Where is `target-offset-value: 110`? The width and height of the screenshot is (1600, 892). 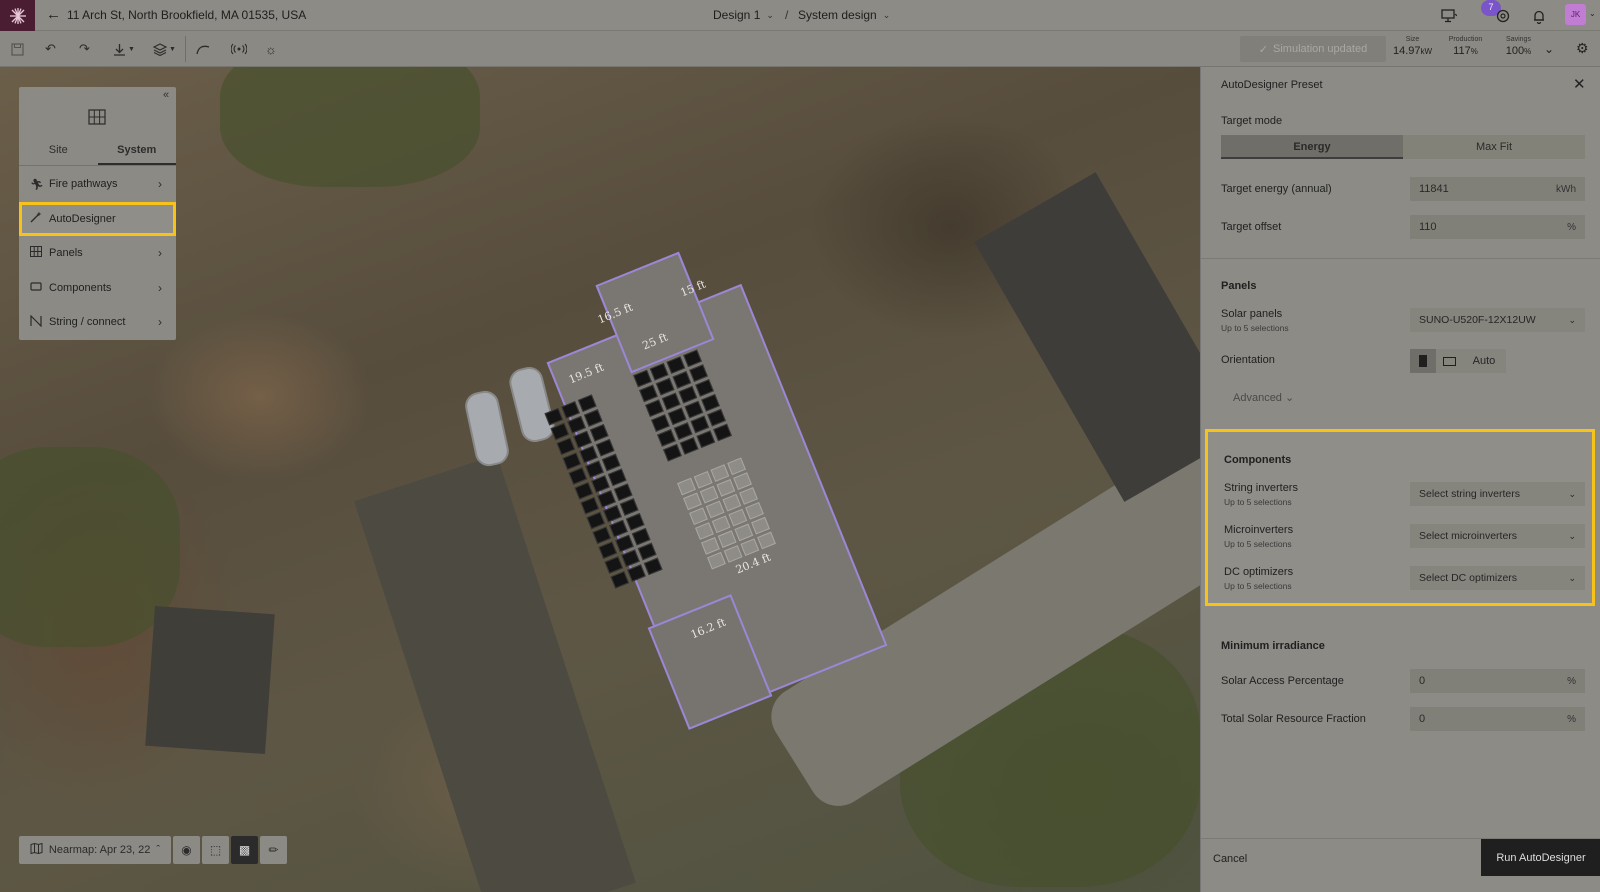 target-offset-value: 110 is located at coordinates (1428, 227).